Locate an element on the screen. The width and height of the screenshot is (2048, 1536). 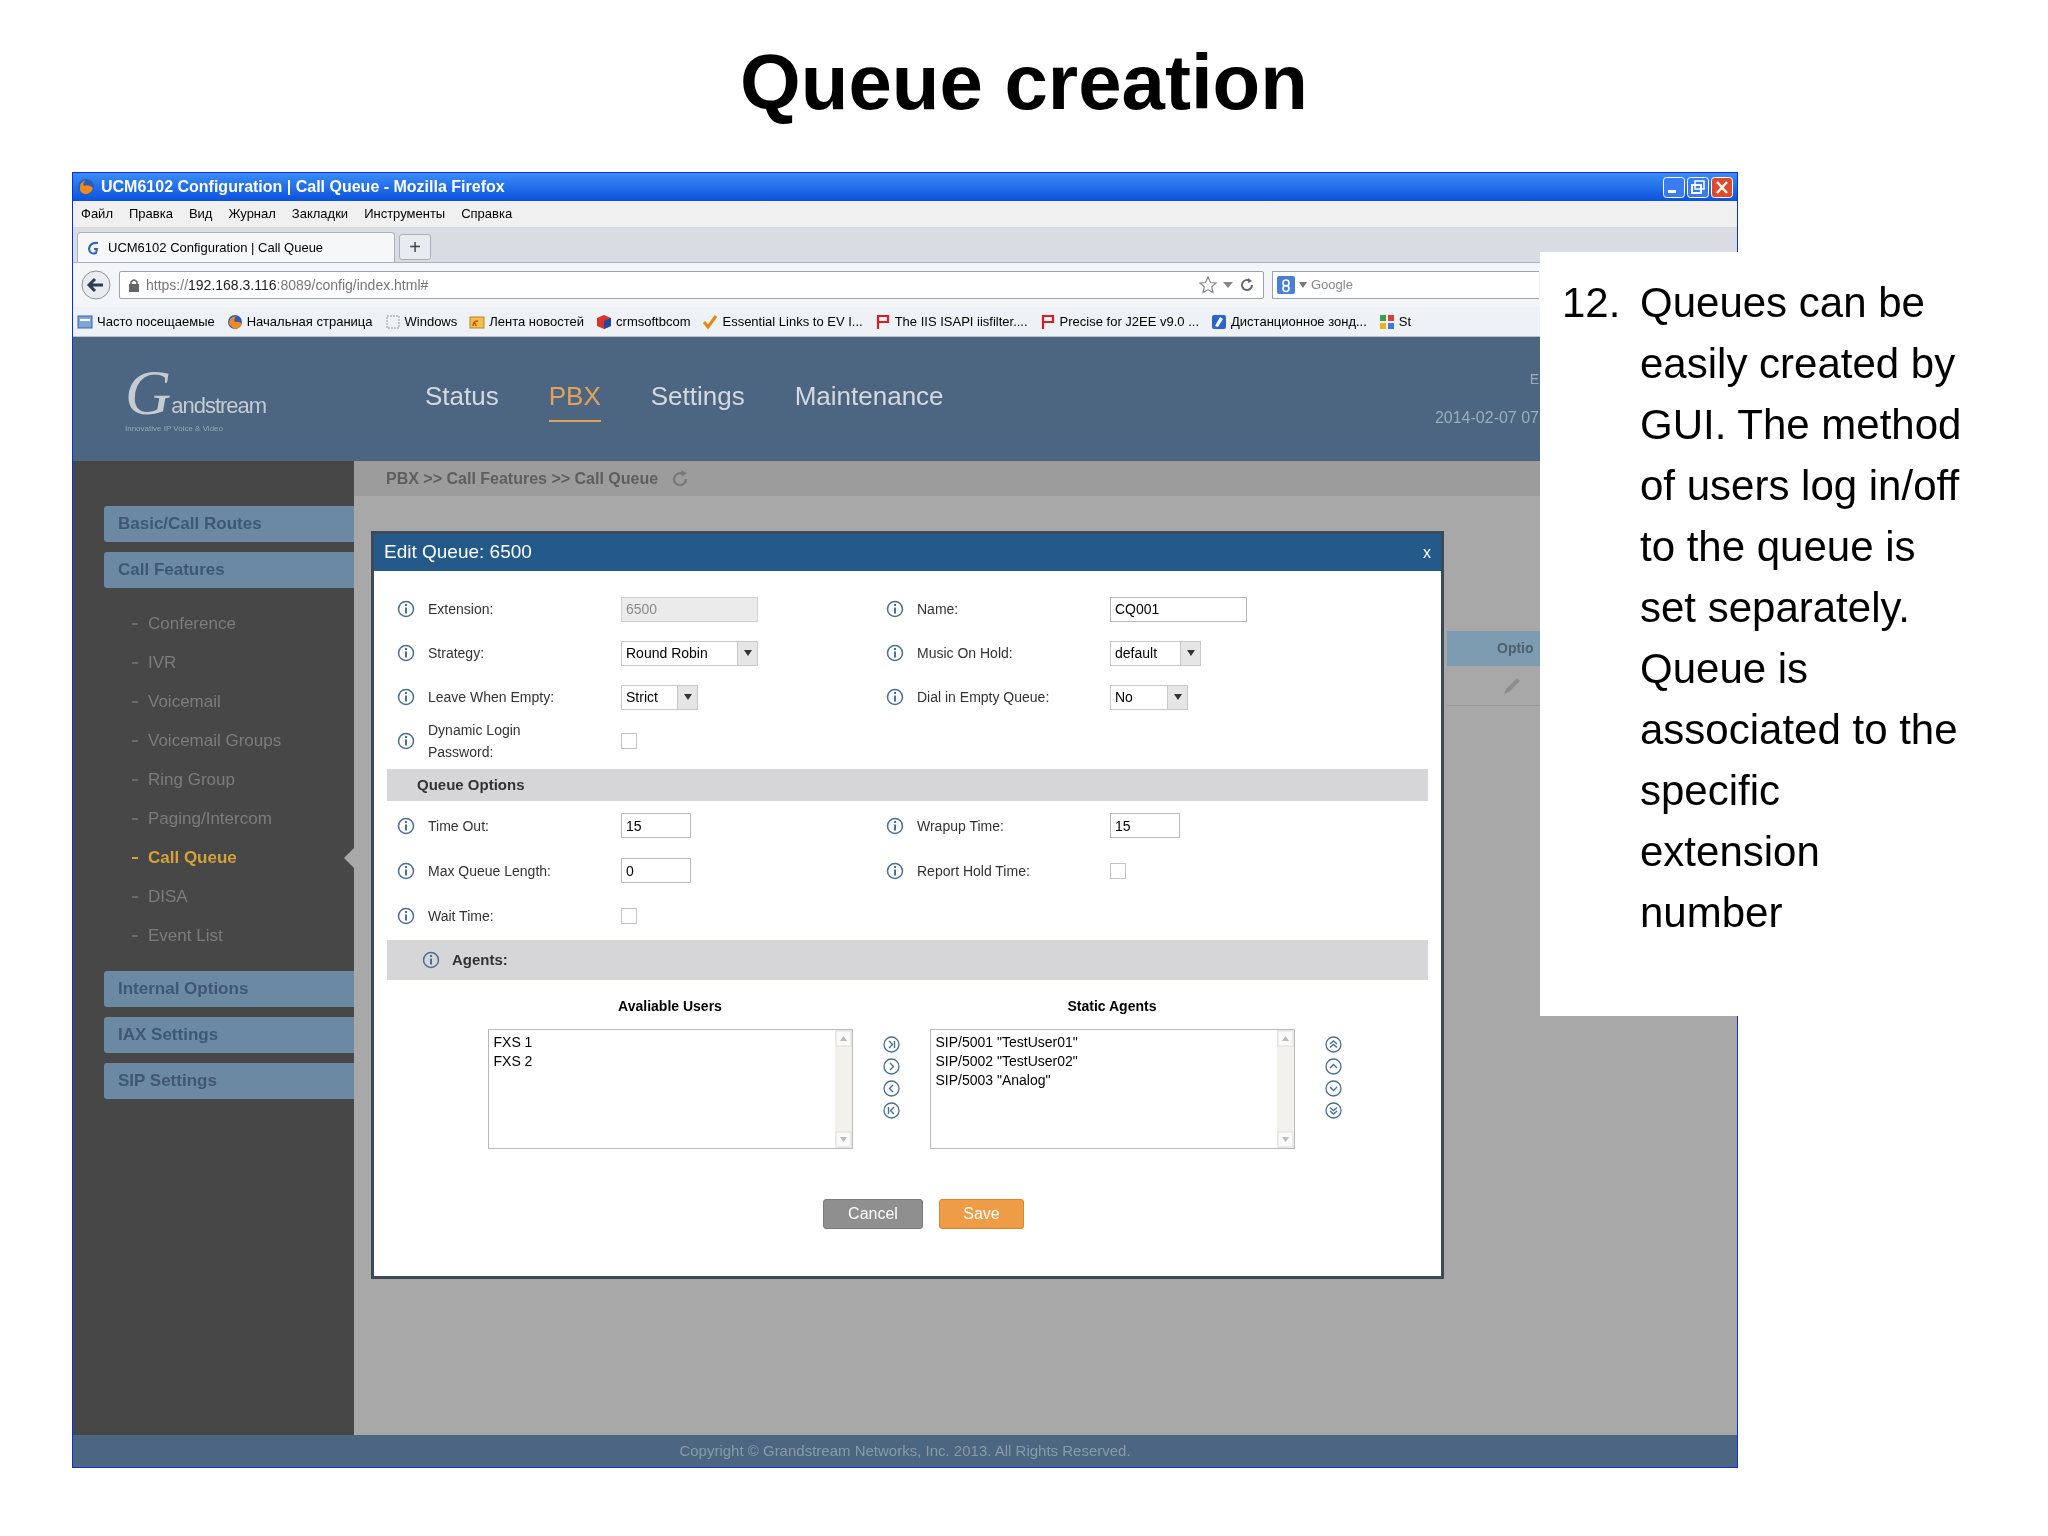
field-label: Time Out: is located at coordinates (459, 826).